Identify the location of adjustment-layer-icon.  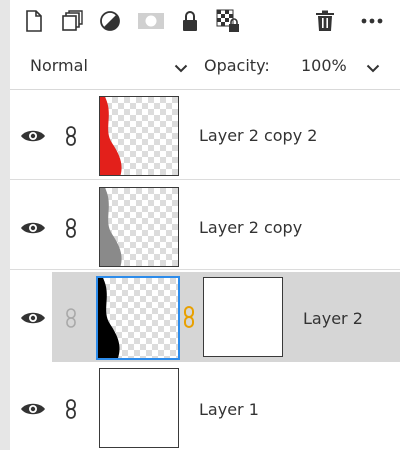
(110, 21).